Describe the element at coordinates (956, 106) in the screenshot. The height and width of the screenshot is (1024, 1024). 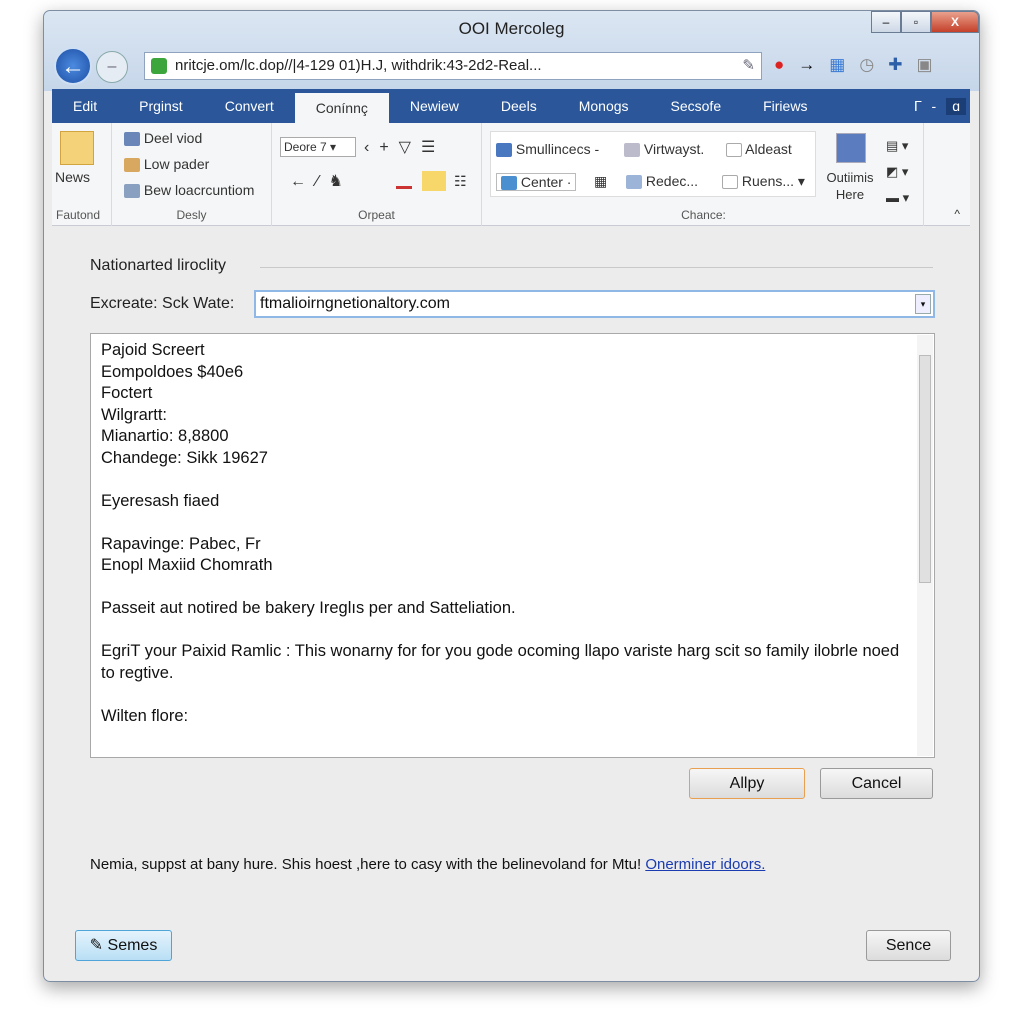
I see `help-icon: ɑ` at that location.